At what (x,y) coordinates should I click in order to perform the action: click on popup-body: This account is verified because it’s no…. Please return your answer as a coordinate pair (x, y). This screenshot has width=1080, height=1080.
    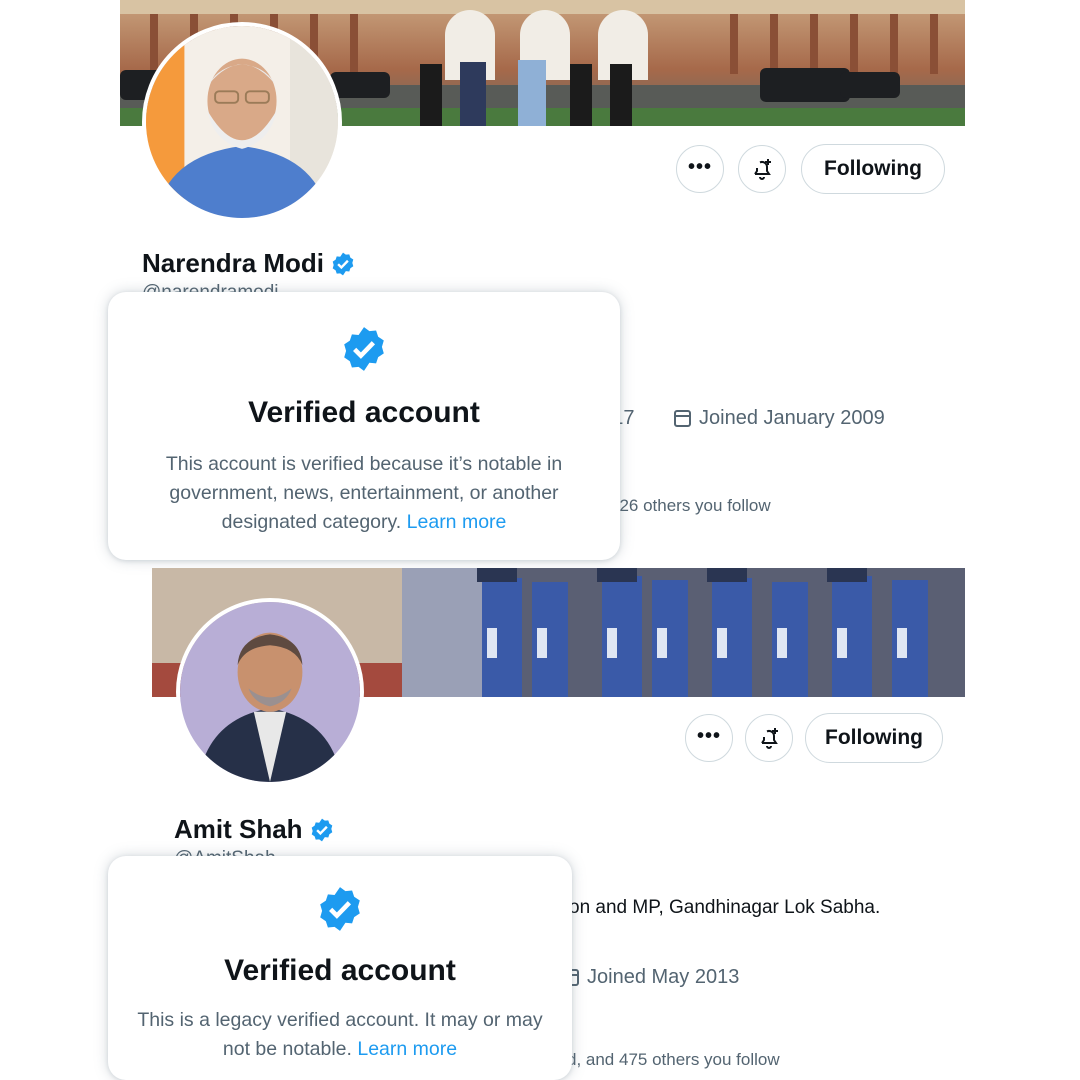
    Looking at the image, I should click on (364, 493).